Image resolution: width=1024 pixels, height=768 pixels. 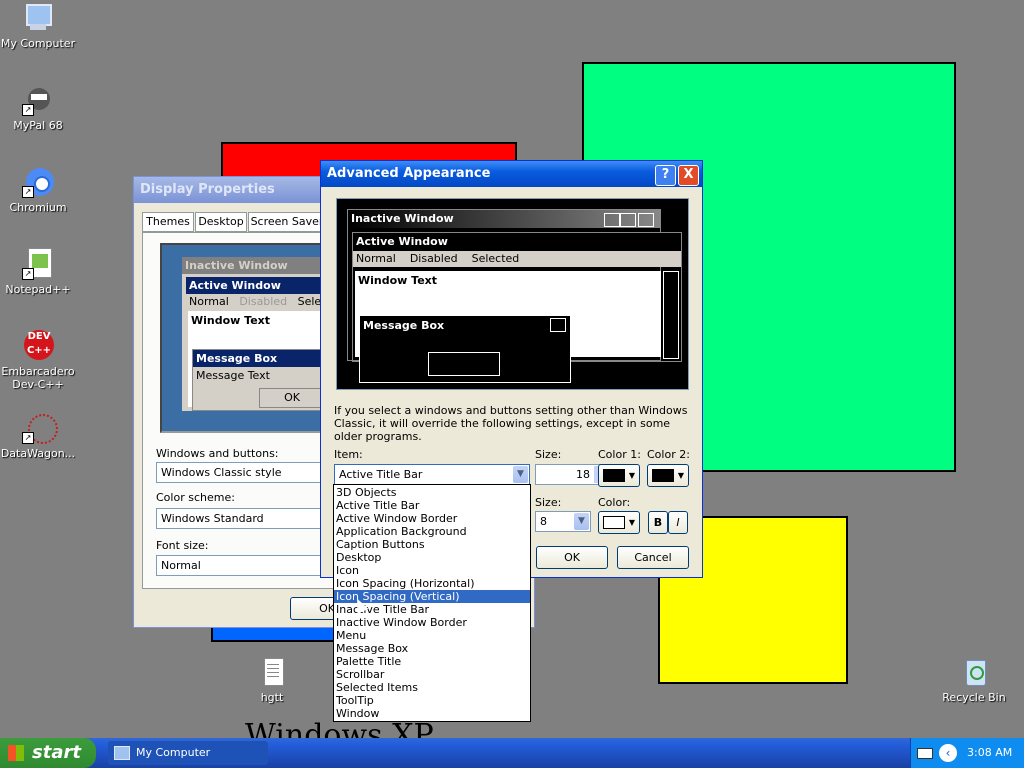 What do you see at coordinates (48, 753) in the screenshot?
I see `start-button: start` at bounding box center [48, 753].